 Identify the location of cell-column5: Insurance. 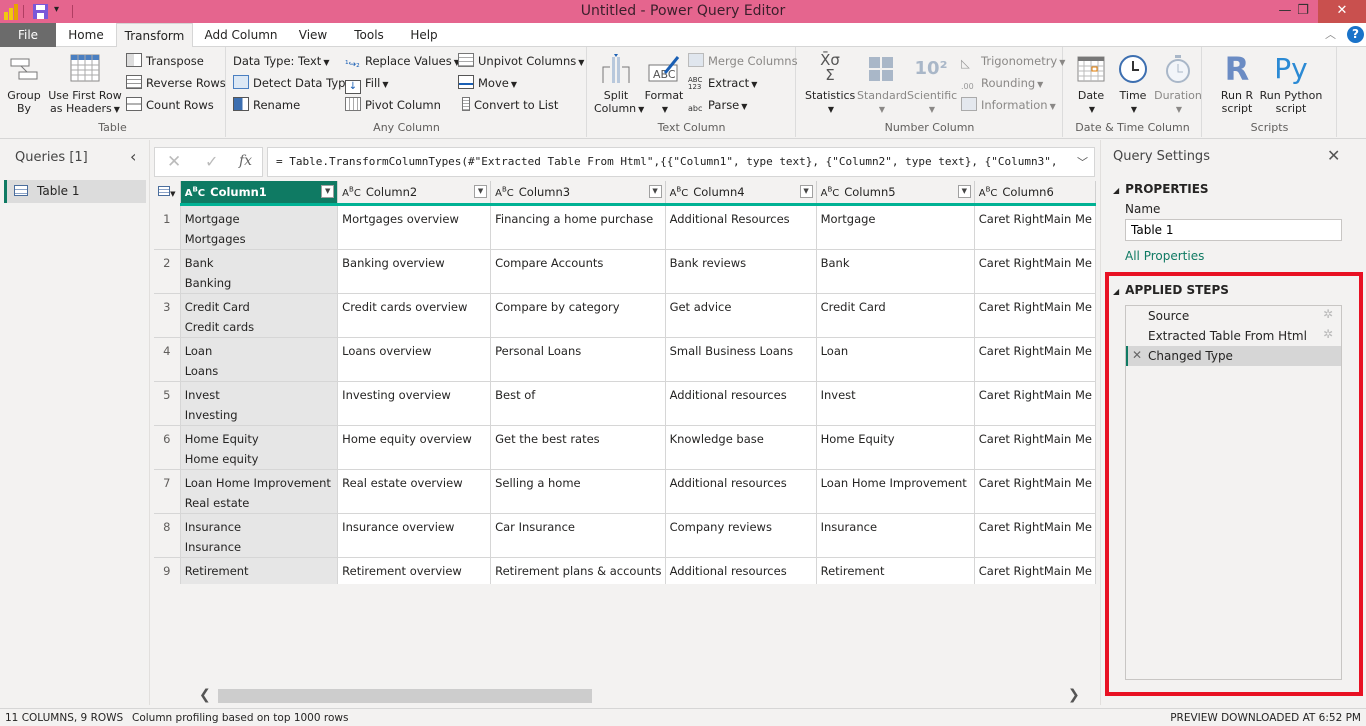
(895, 535).